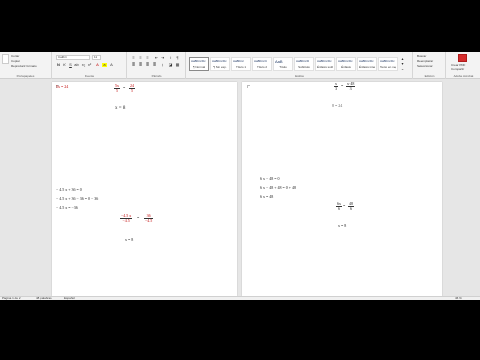 The image size is (480, 360). What do you see at coordinates (199, 67) in the screenshot?
I see `style-name: ¶ Normal` at bounding box center [199, 67].